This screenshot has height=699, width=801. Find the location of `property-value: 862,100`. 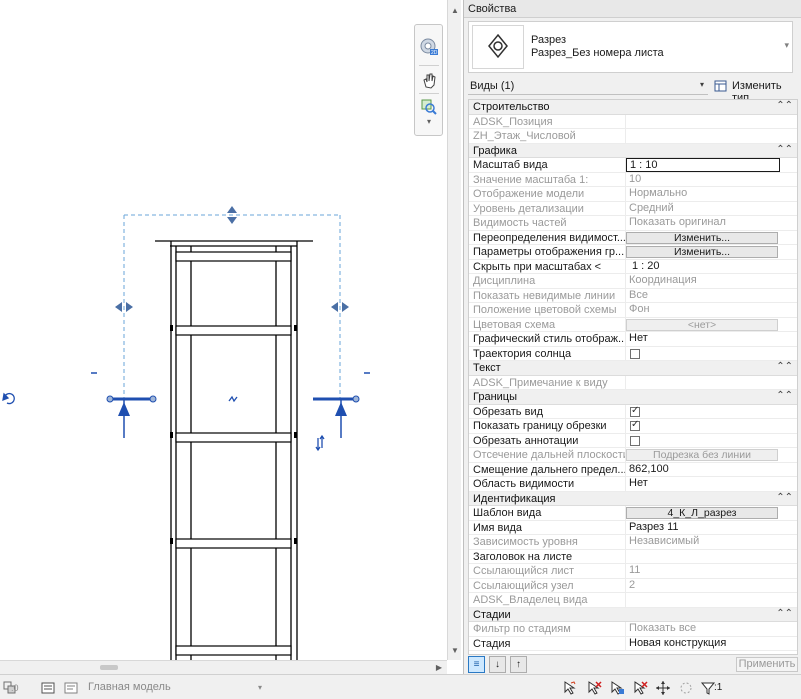

property-value: 862,100 is located at coordinates (711, 469).